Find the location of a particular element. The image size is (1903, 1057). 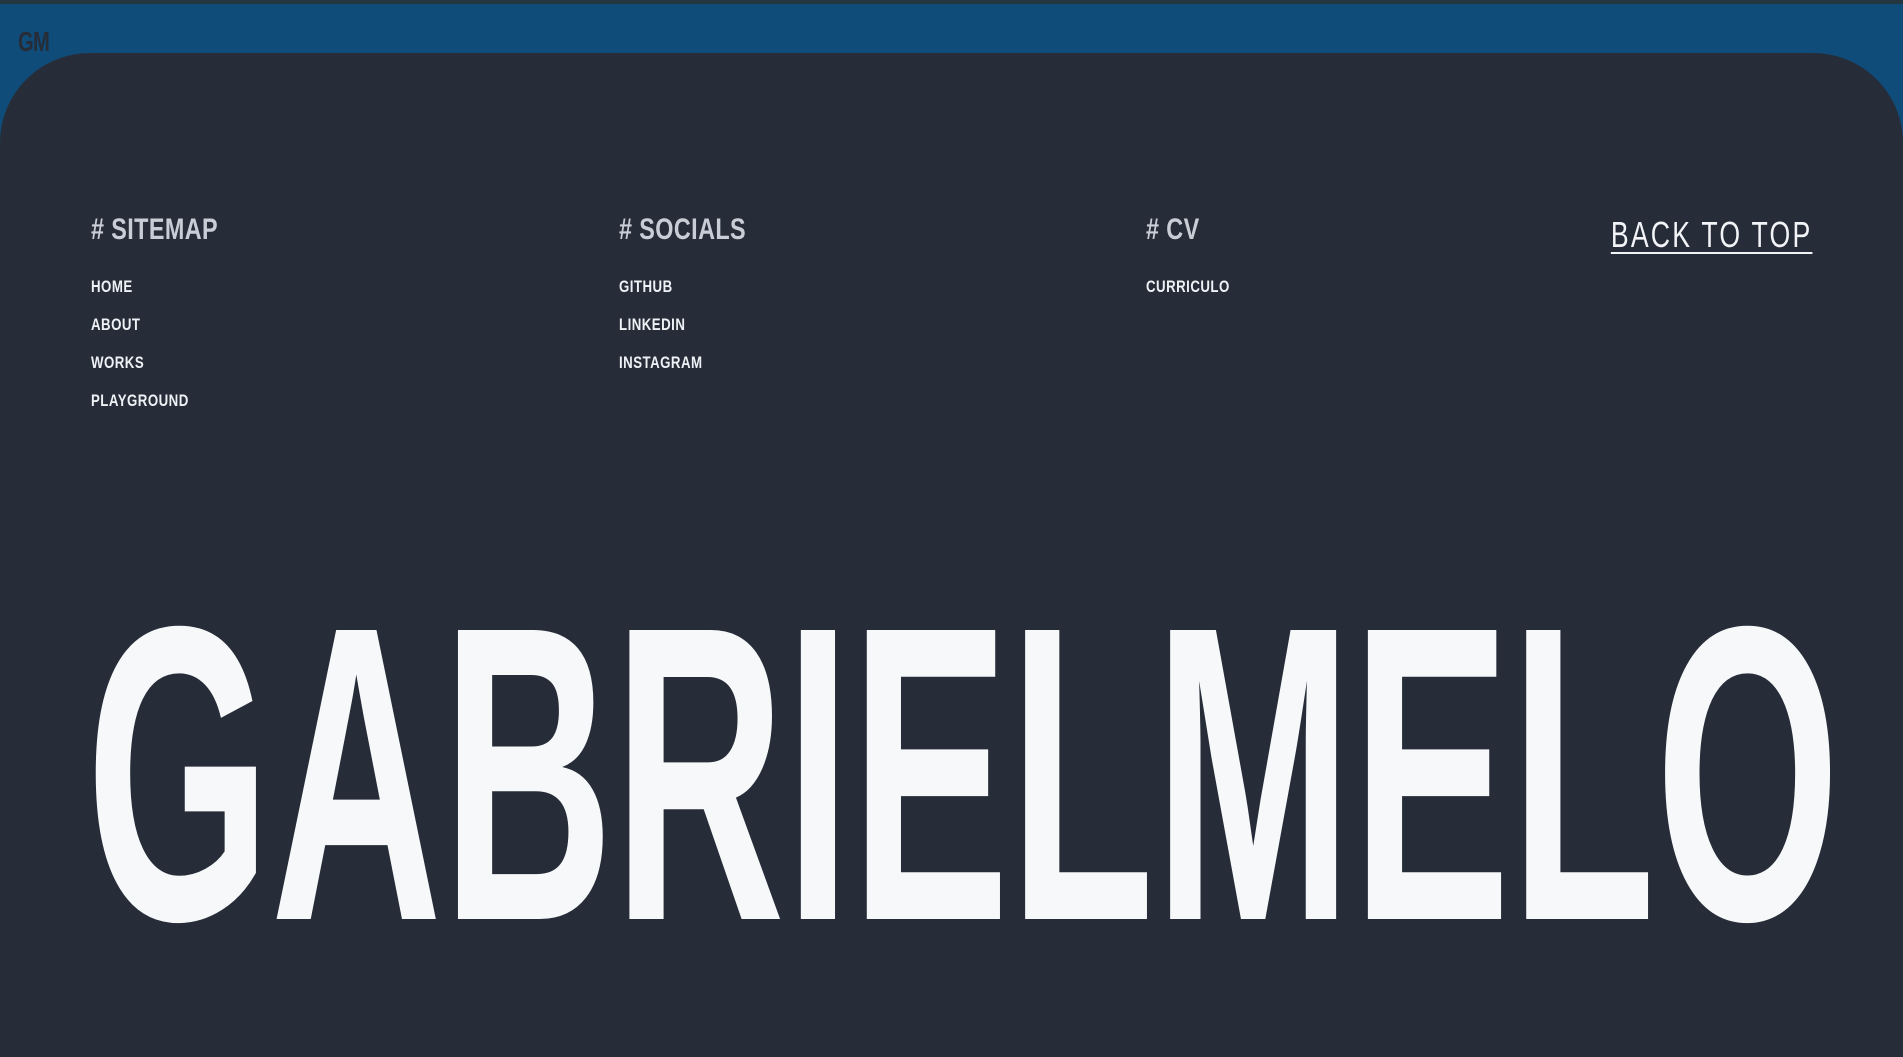

sitemap-column: # SITEMAP HOME ABOUT WORKS PLAYGROUND is located at coordinates (172, 316).